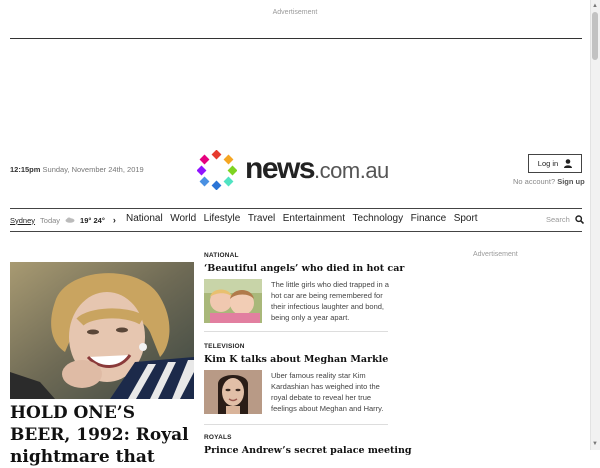 The image size is (600, 468). What do you see at coordinates (114, 220) in the screenshot?
I see `chevron-right-icon: ›` at bounding box center [114, 220].